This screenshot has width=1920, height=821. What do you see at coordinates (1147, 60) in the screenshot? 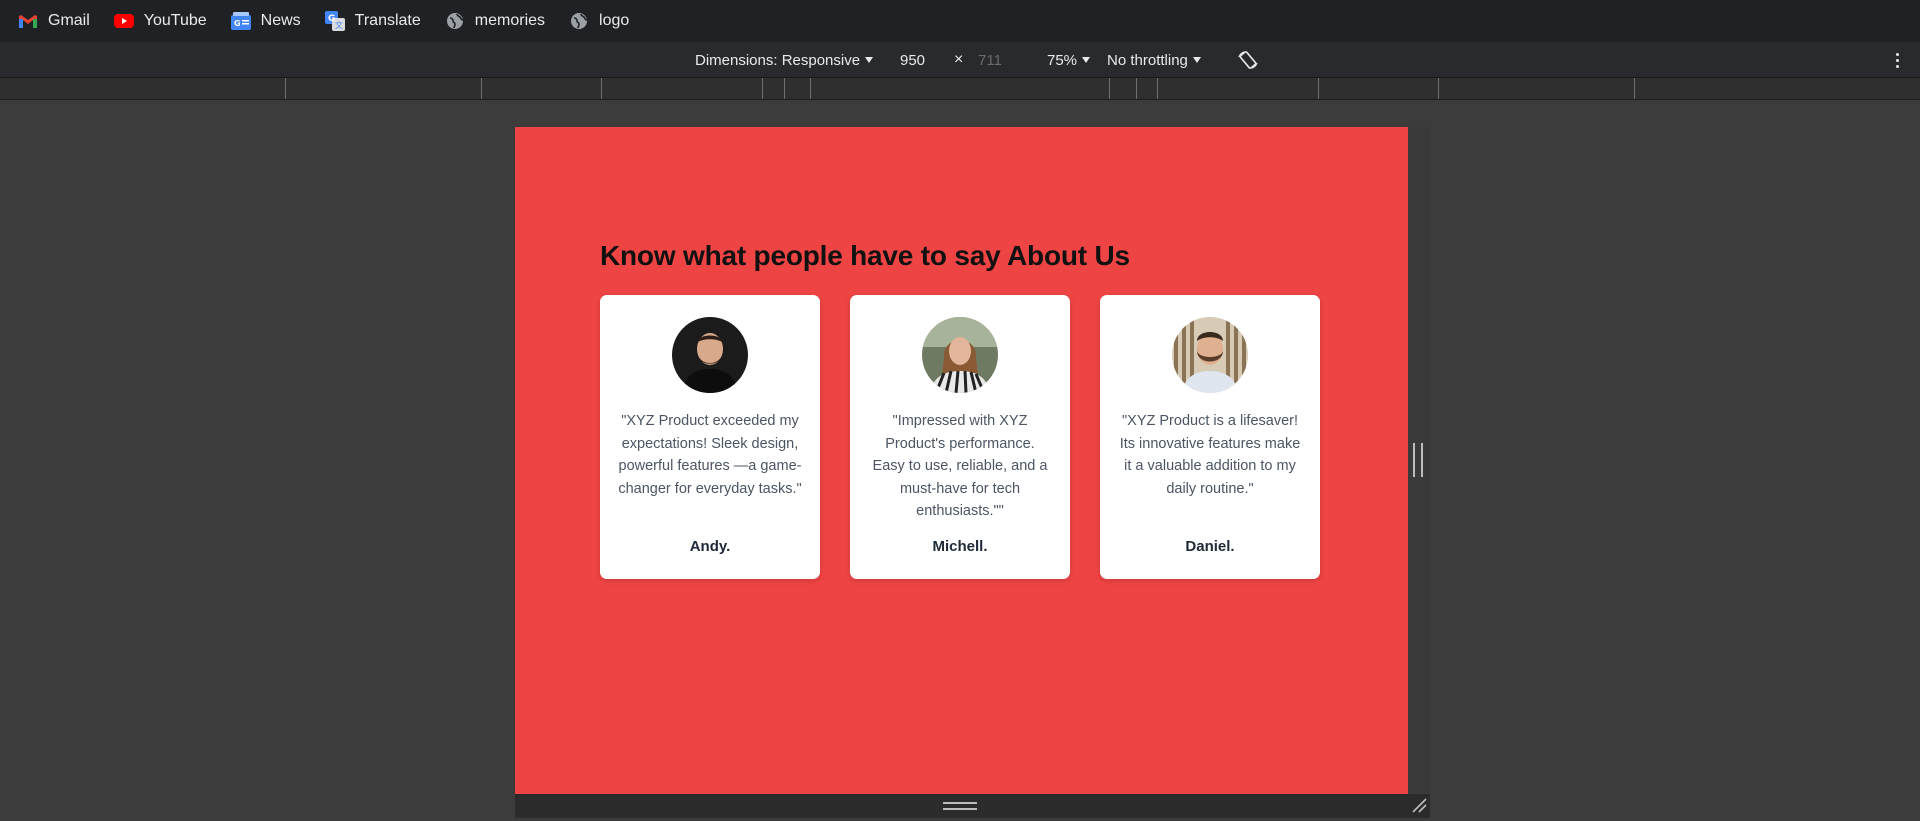
I see `throttling-label: No throttling` at bounding box center [1147, 60].